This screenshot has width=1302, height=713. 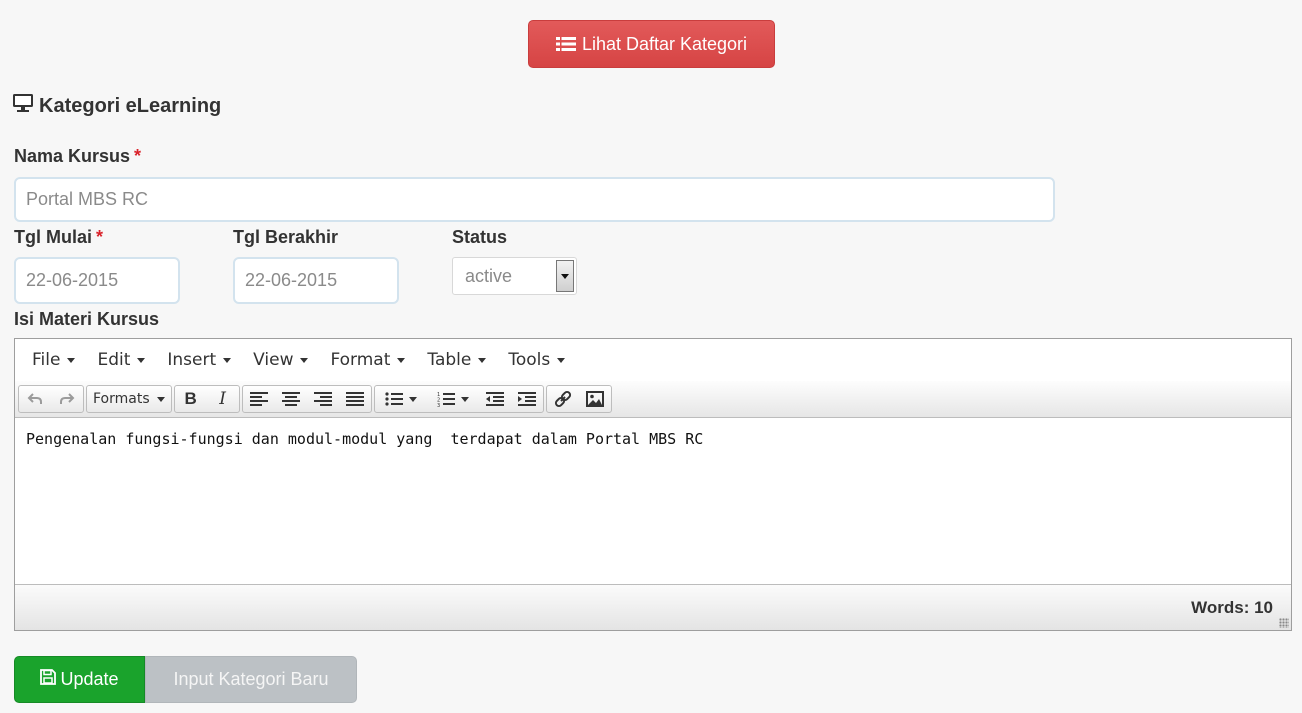 What do you see at coordinates (259, 399) in the screenshot?
I see `align-left-icon` at bounding box center [259, 399].